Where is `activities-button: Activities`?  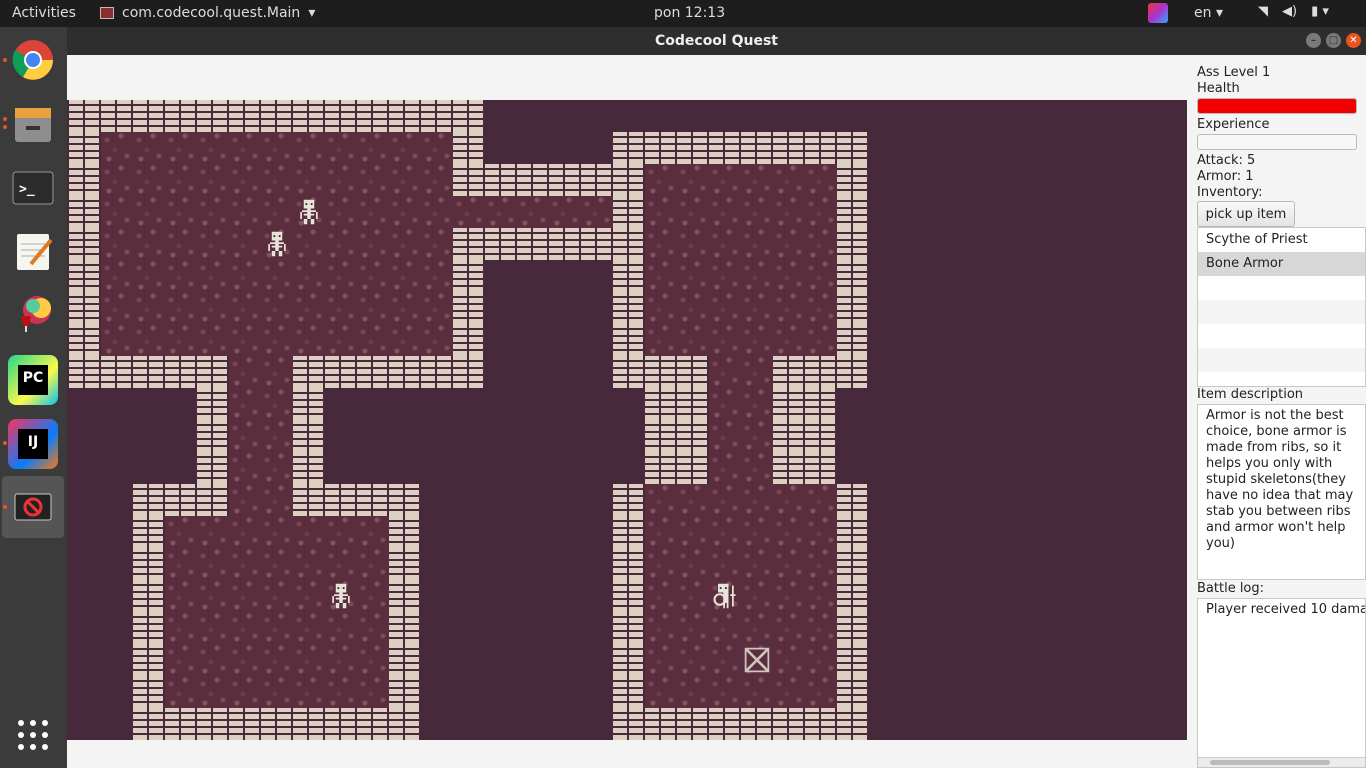 activities-button: Activities is located at coordinates (44, 13).